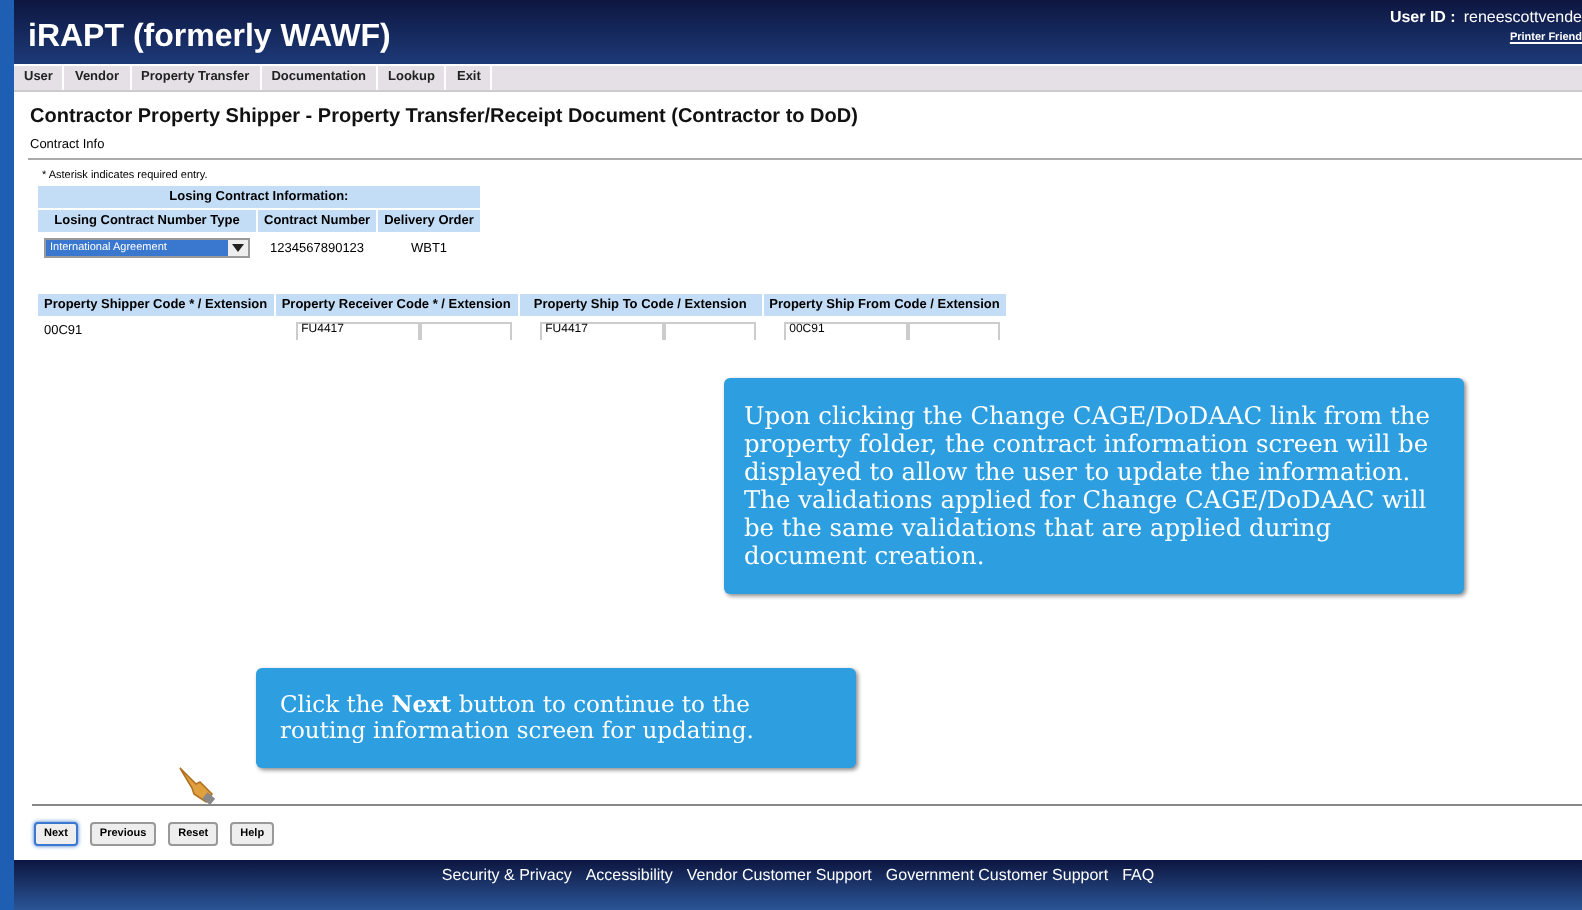  Describe the element at coordinates (556, 718) in the screenshot. I see `callout-box: Click the Next button to continue to the routing information screen for updating.` at that location.